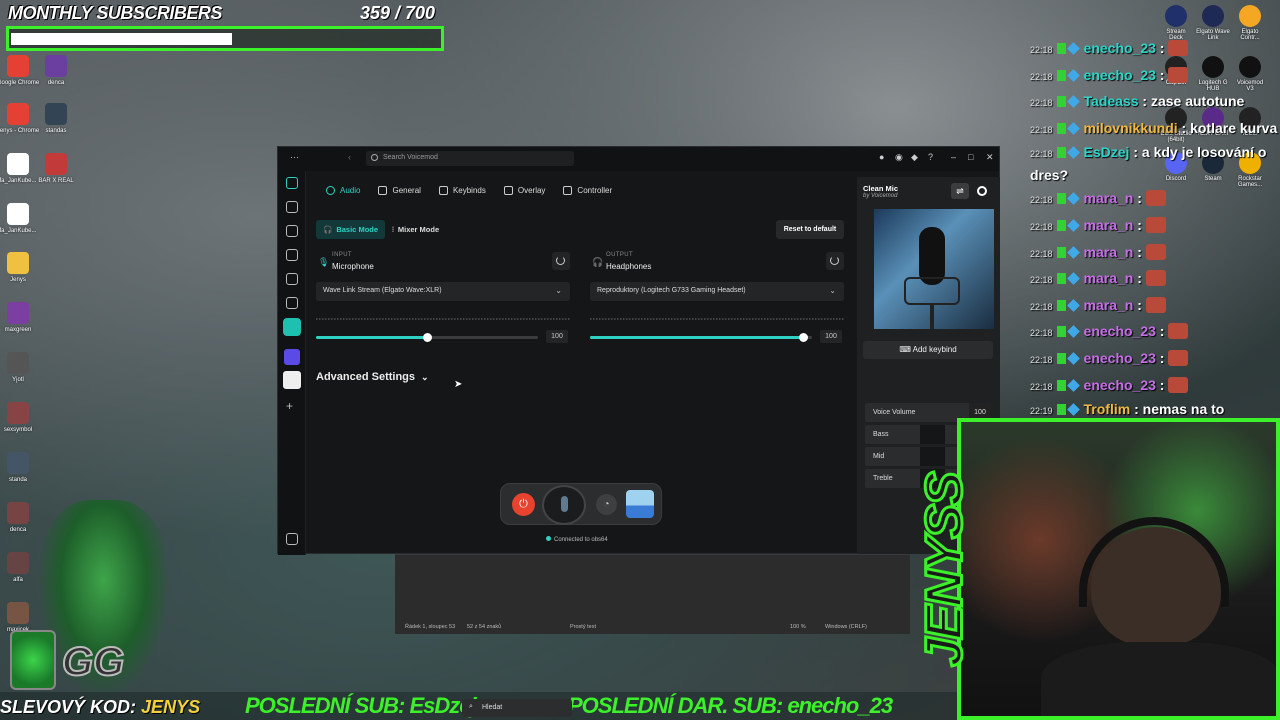  Describe the element at coordinates (294, 157) in the screenshot. I see `menu-icon: ···` at that location.